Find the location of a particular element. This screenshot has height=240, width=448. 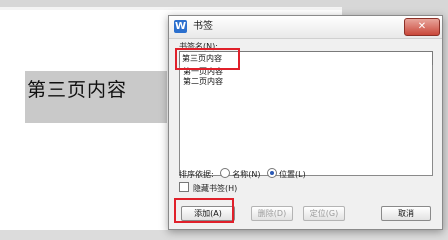

selected-text-block: 第三页内容 is located at coordinates (96, 97).